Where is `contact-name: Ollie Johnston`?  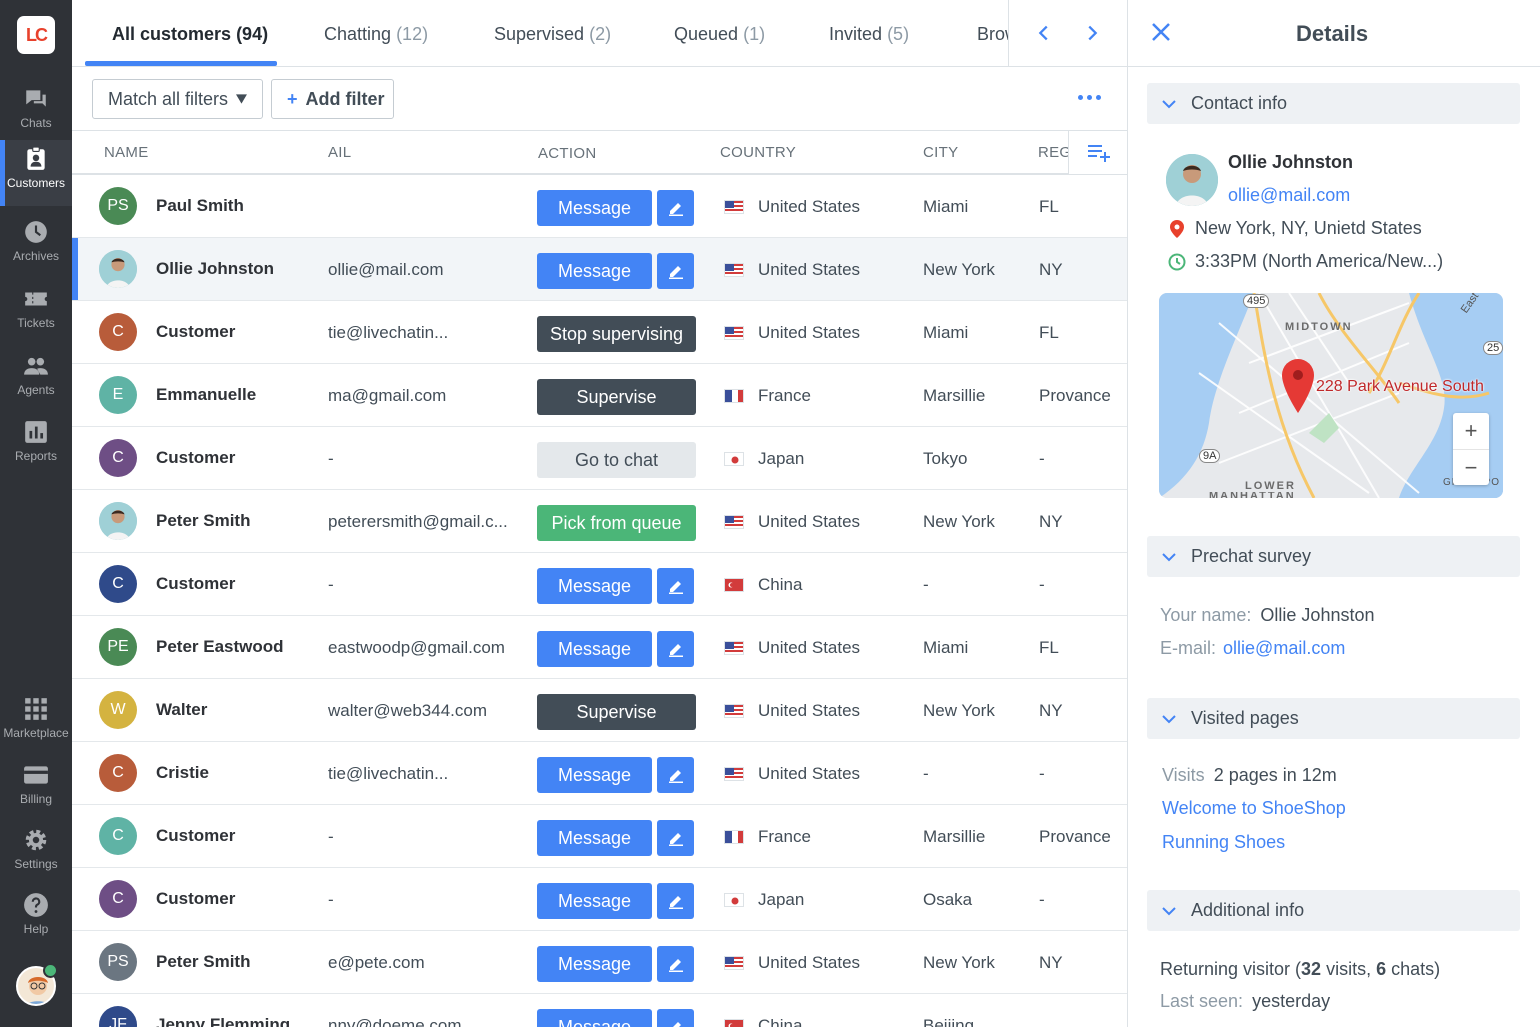
contact-name: Ollie Johnston is located at coordinates (1291, 162).